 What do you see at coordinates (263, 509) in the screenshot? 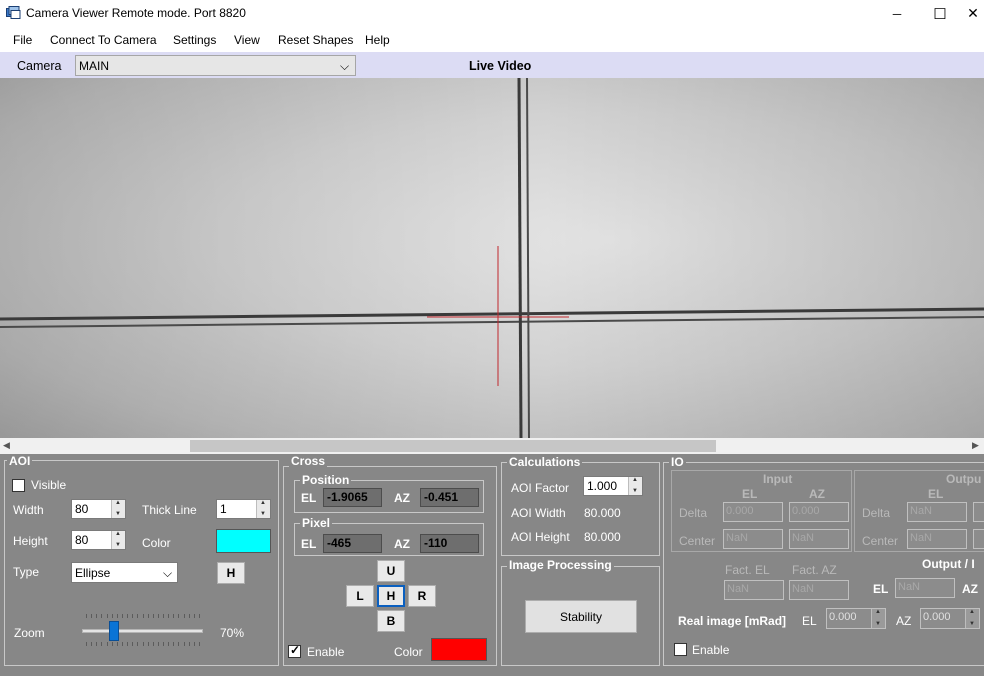
I see `aoi-thick-line-spinner` at bounding box center [263, 509].